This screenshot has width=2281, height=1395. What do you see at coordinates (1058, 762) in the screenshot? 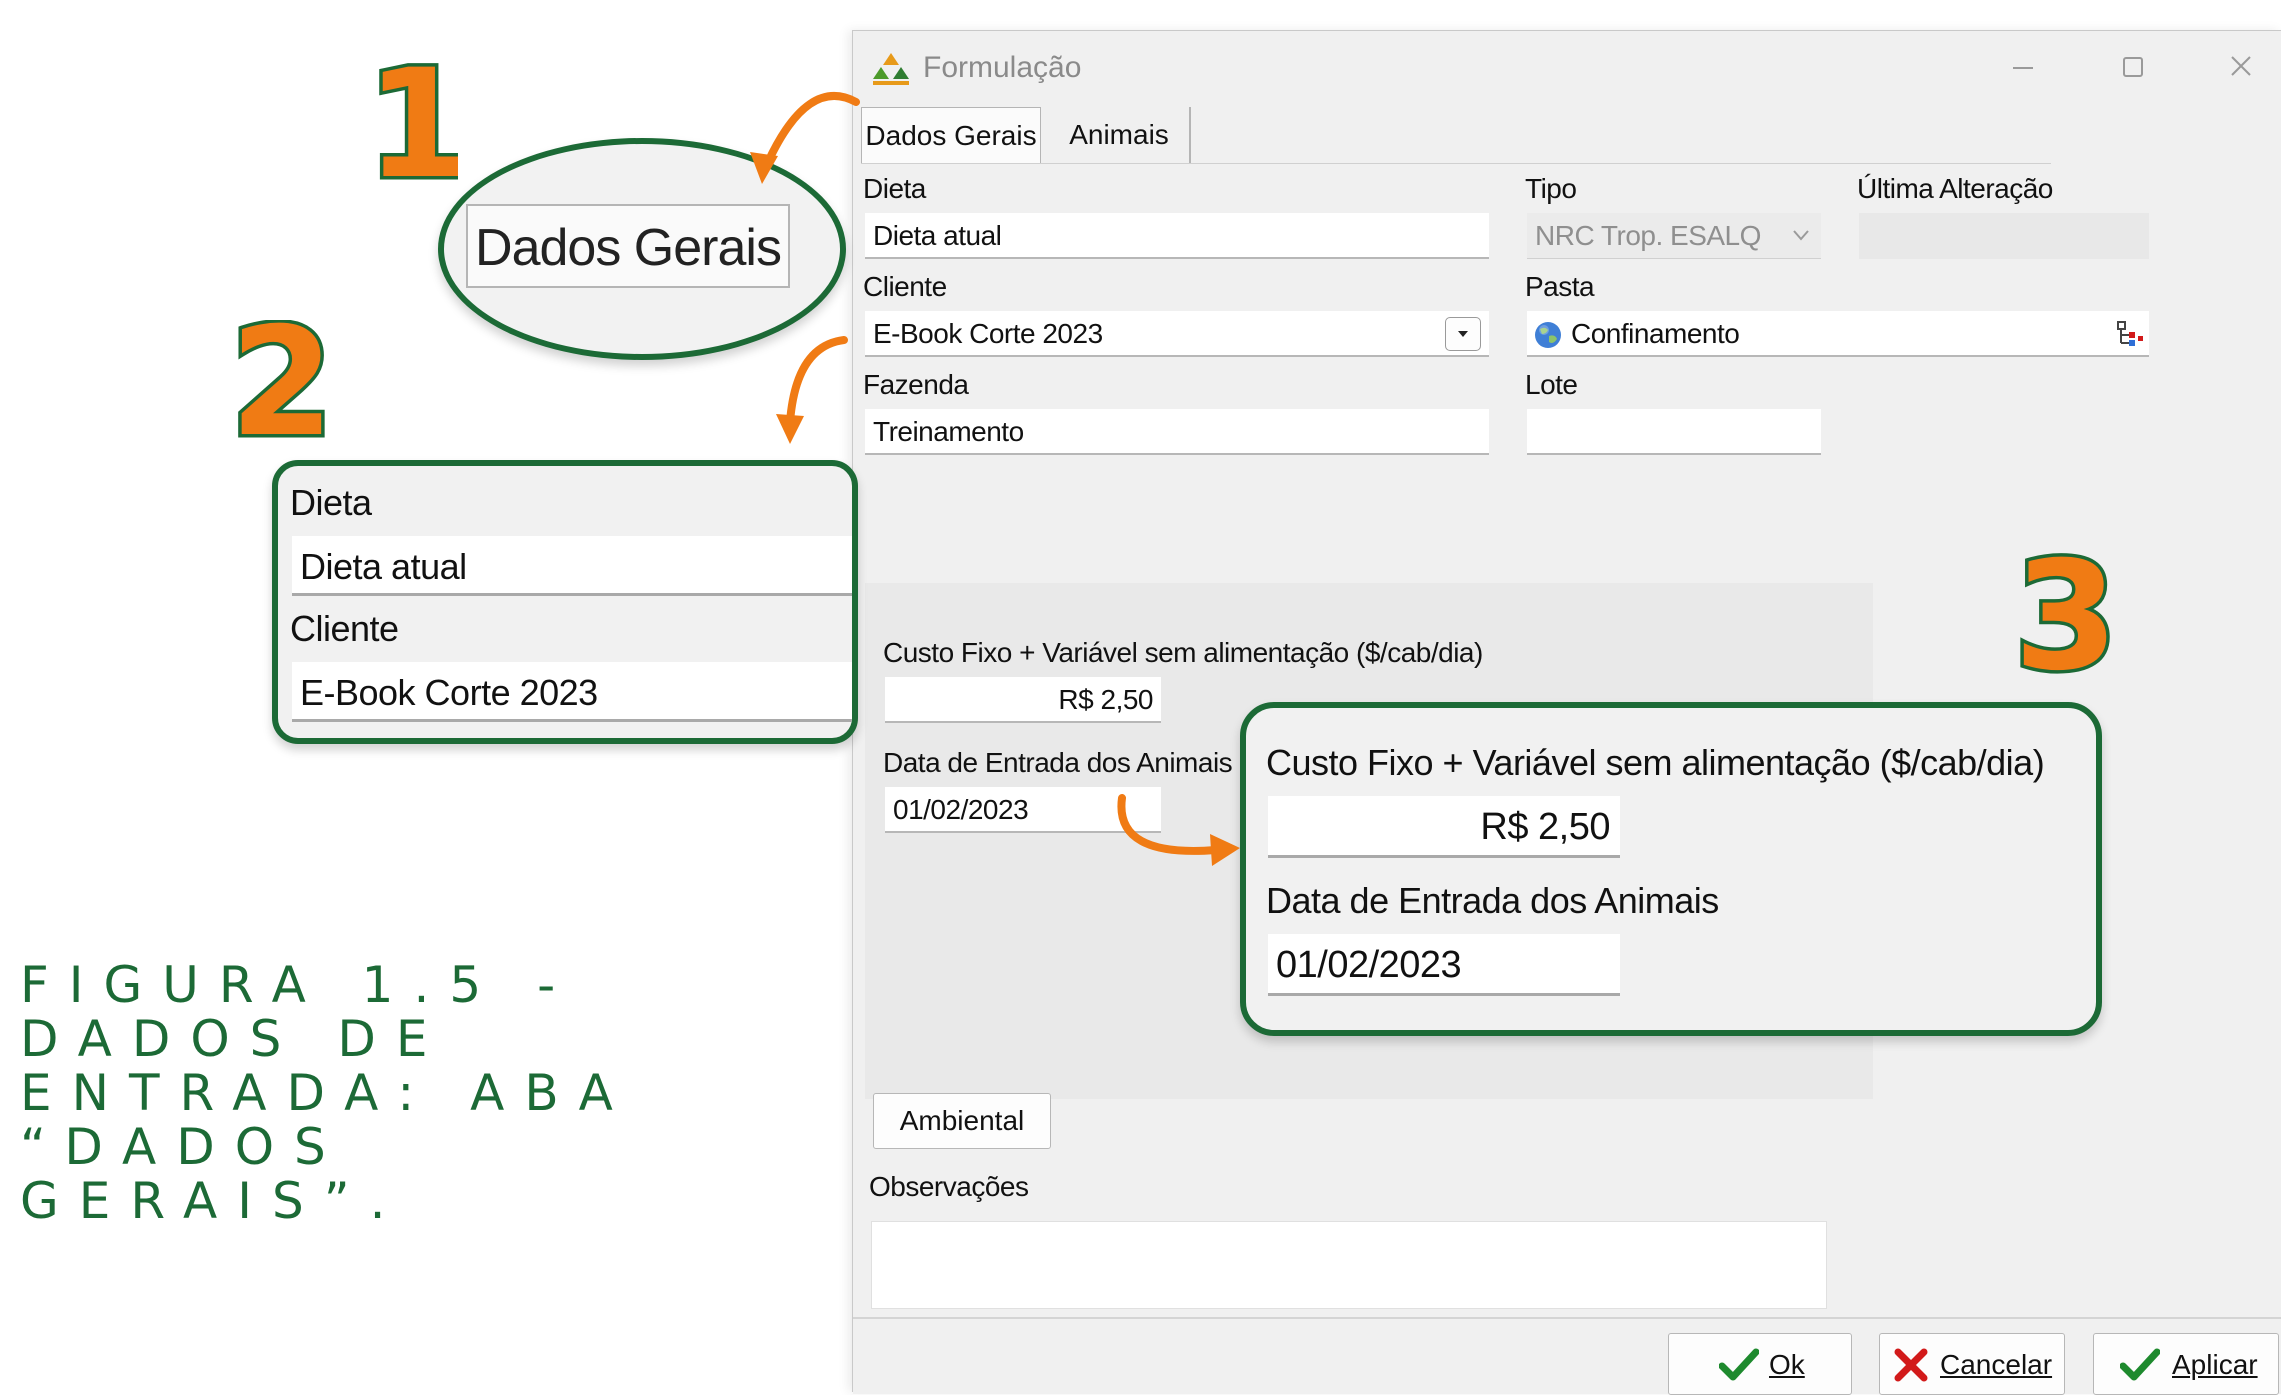
I see `data-entrada-label: Data de Entrada dos Animais` at bounding box center [1058, 762].